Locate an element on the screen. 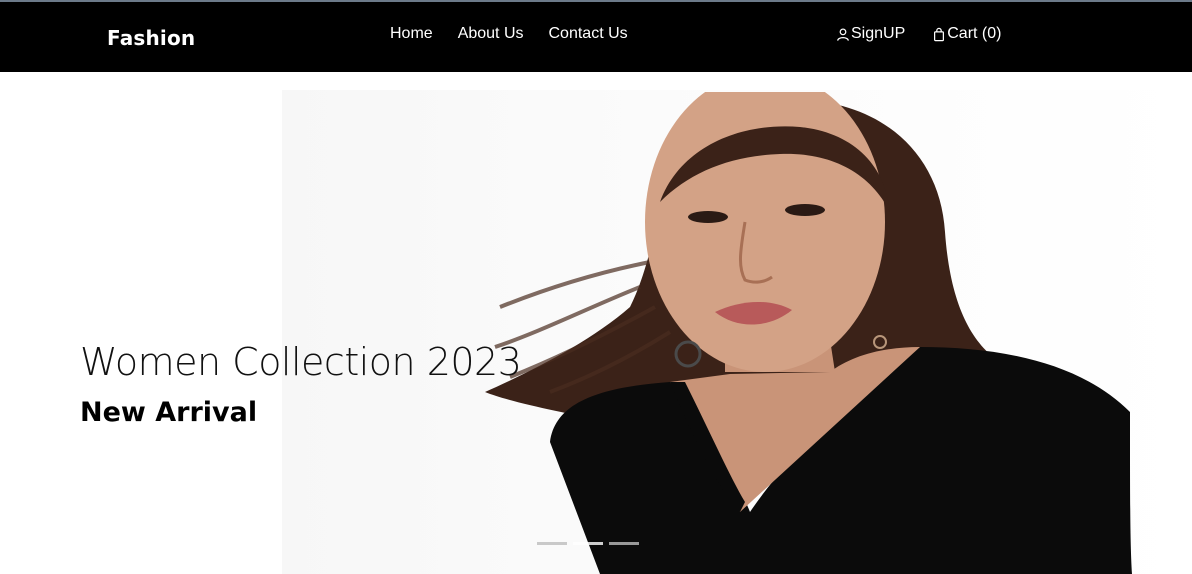 The height and width of the screenshot is (574, 1192). brand-logo: Fashion is located at coordinates (151, 38).